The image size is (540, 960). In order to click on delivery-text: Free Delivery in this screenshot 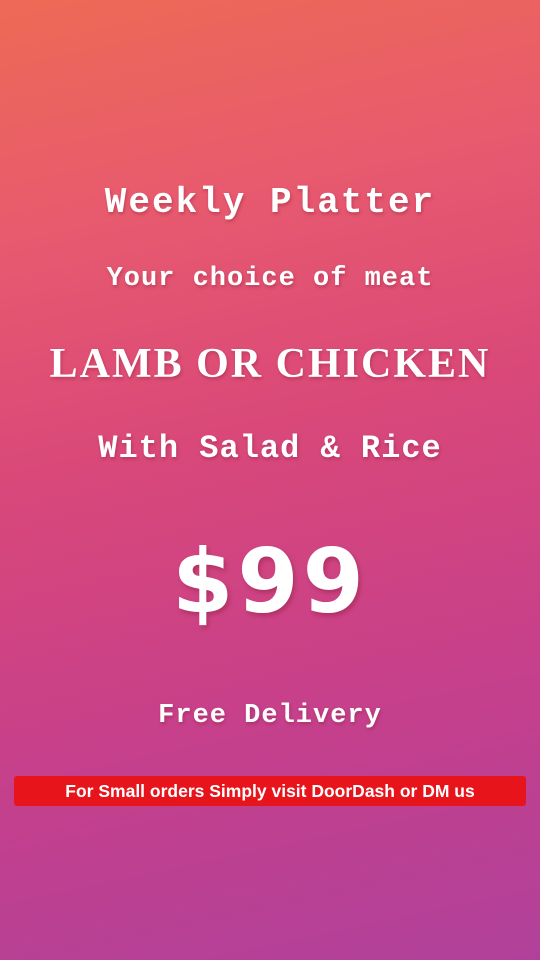, I will do `click(270, 716)`.